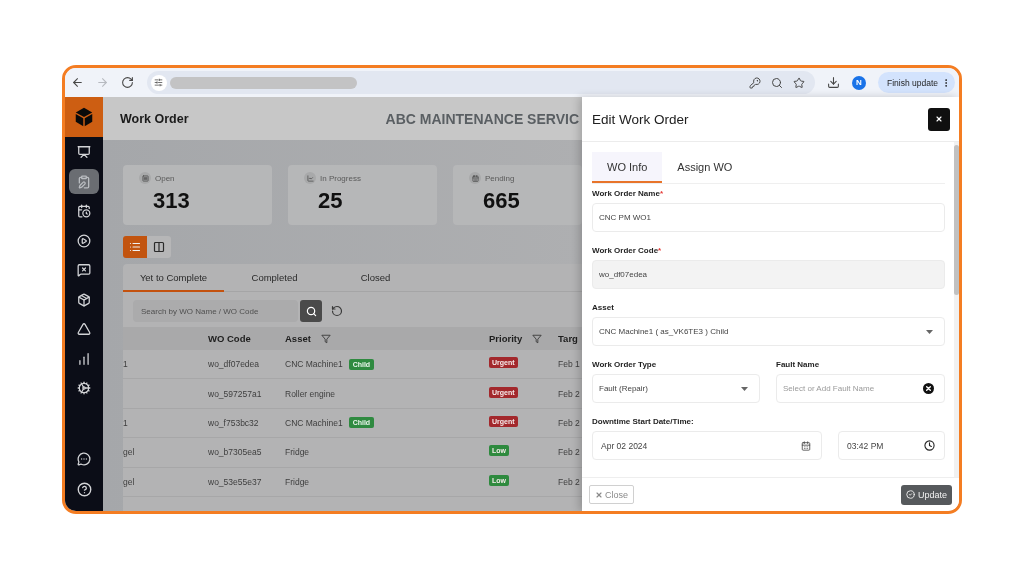 This screenshot has height=576, width=1024. I want to click on profile-button: N, so click(859, 82).